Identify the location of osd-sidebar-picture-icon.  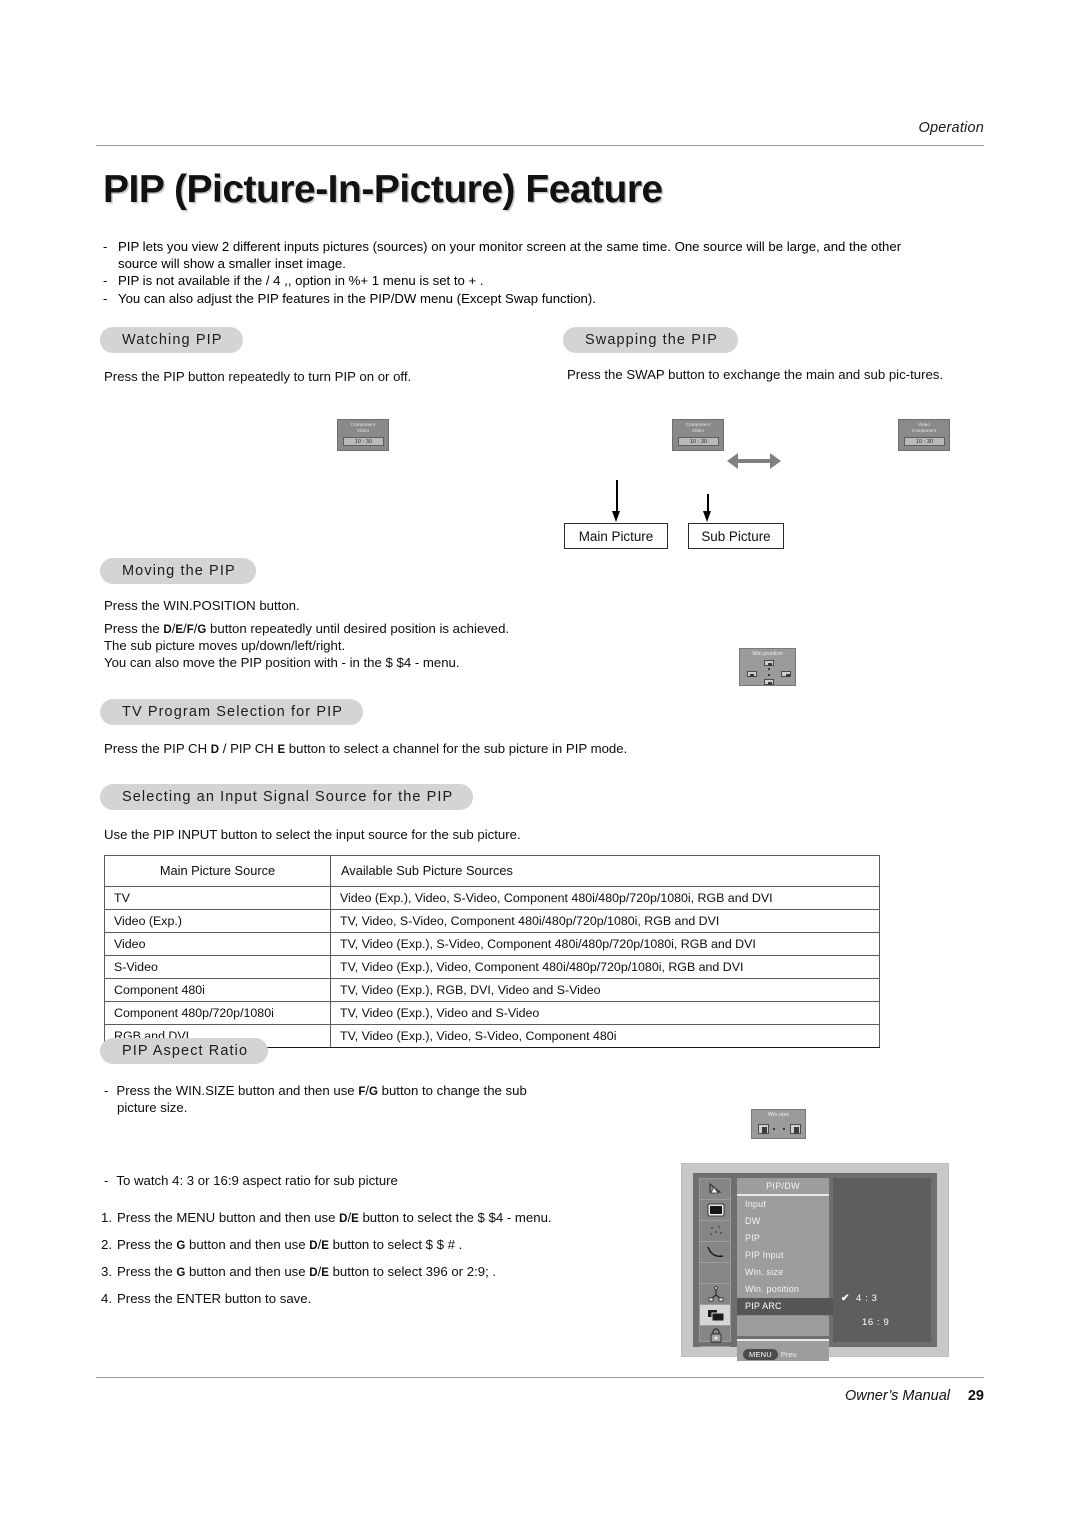
(715, 1210).